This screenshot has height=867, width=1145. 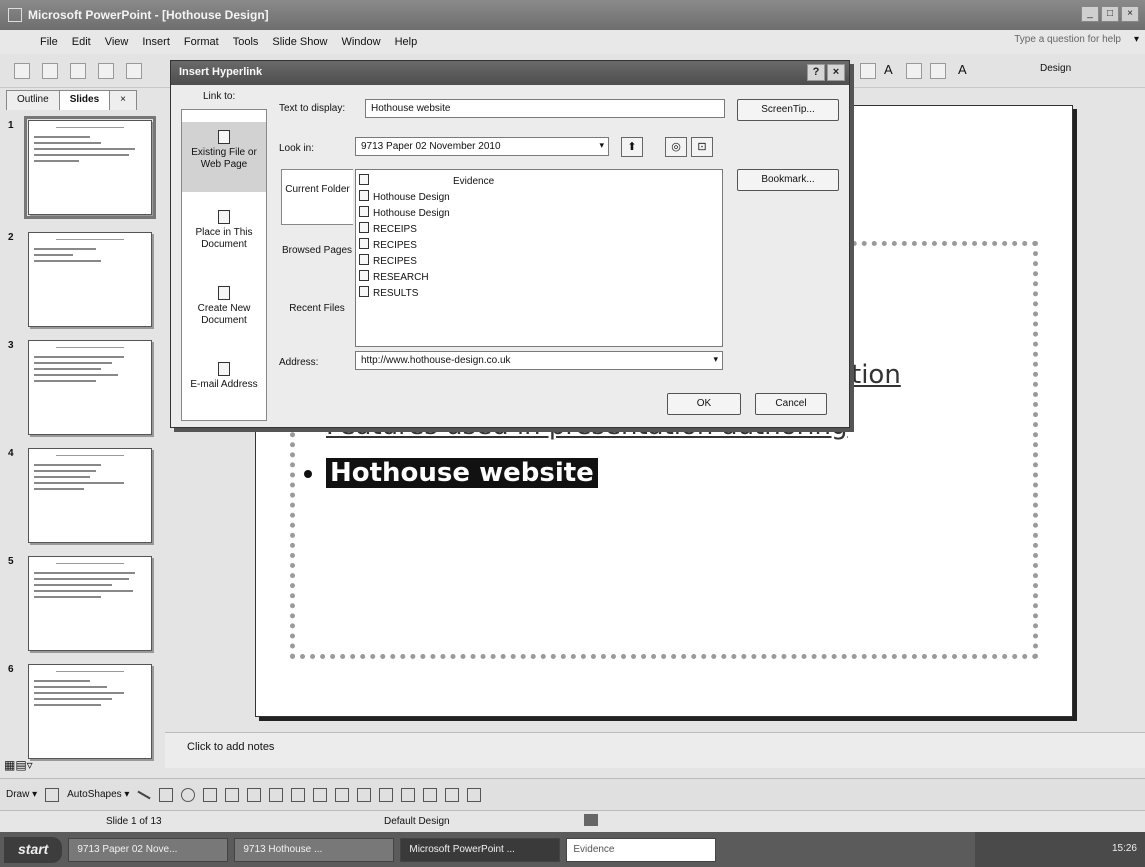 I want to click on line-color-icon, so click(x=342, y=794).